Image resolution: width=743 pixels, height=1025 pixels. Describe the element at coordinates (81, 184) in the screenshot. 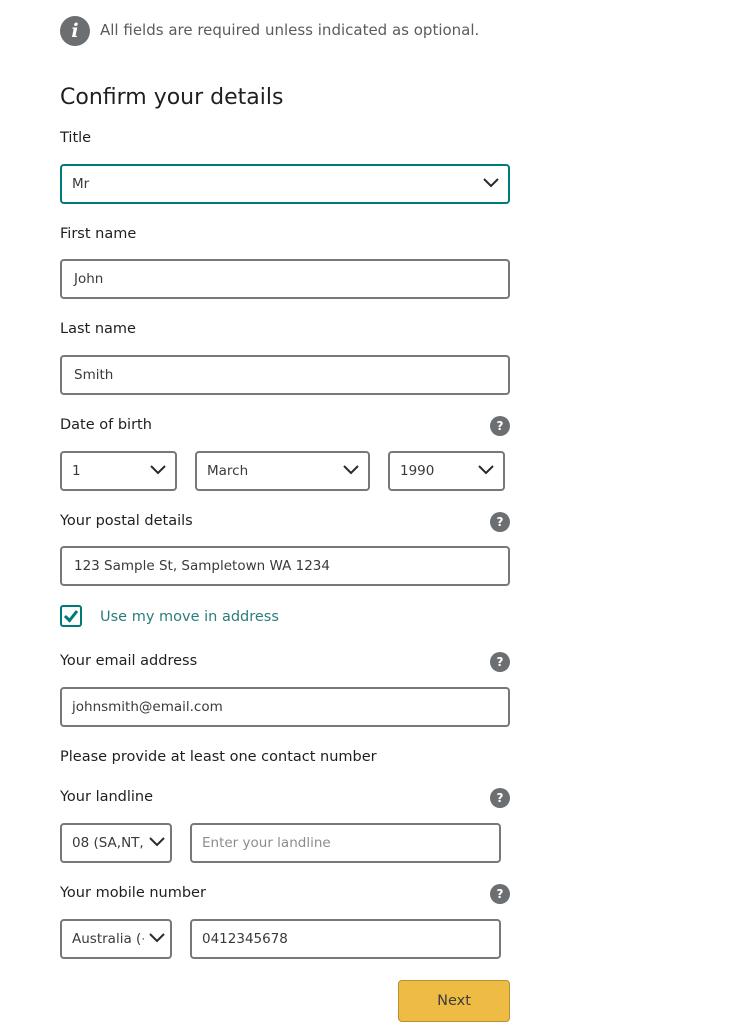

I see `title-select-value: Mr` at that location.